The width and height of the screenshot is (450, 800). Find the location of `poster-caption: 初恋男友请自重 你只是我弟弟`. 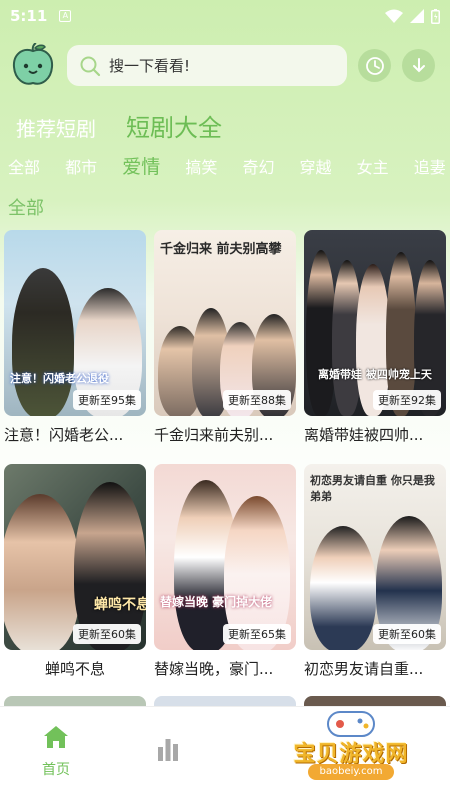

poster-caption: 初恋男友请自重 你只是我弟弟 is located at coordinates (372, 488).